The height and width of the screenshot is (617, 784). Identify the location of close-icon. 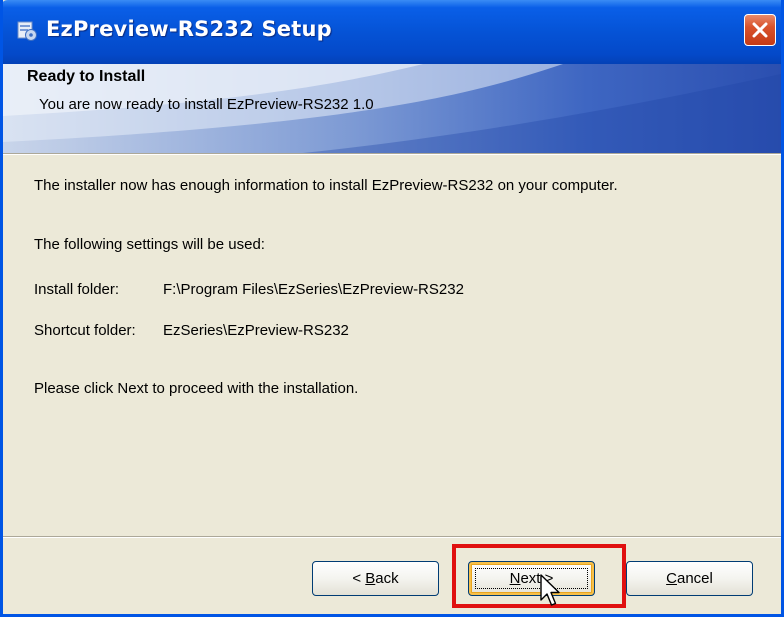
(760, 30).